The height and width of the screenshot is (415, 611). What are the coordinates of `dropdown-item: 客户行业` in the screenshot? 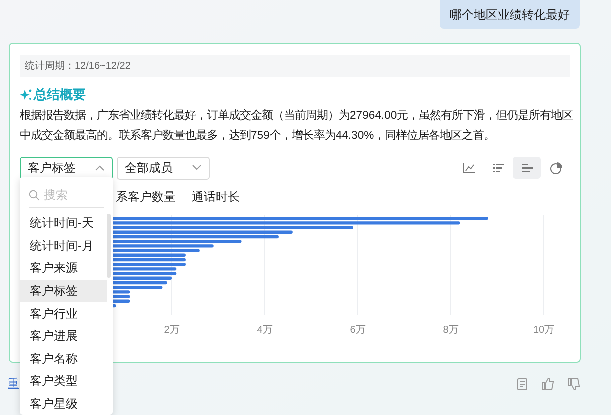 It's located at (63, 313).